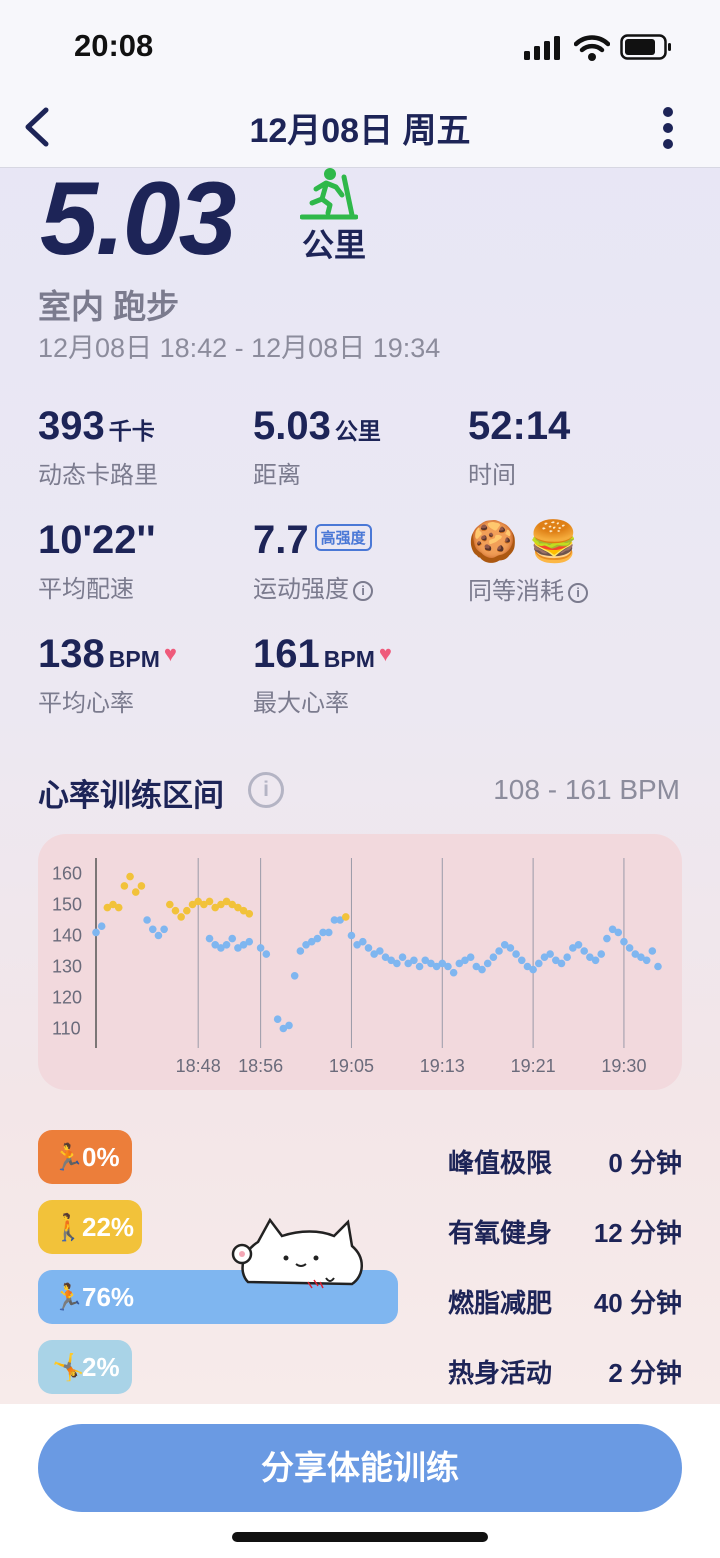 This screenshot has height=1558, width=720. Describe the element at coordinates (592, 48) in the screenshot. I see `wifi-icon` at that location.